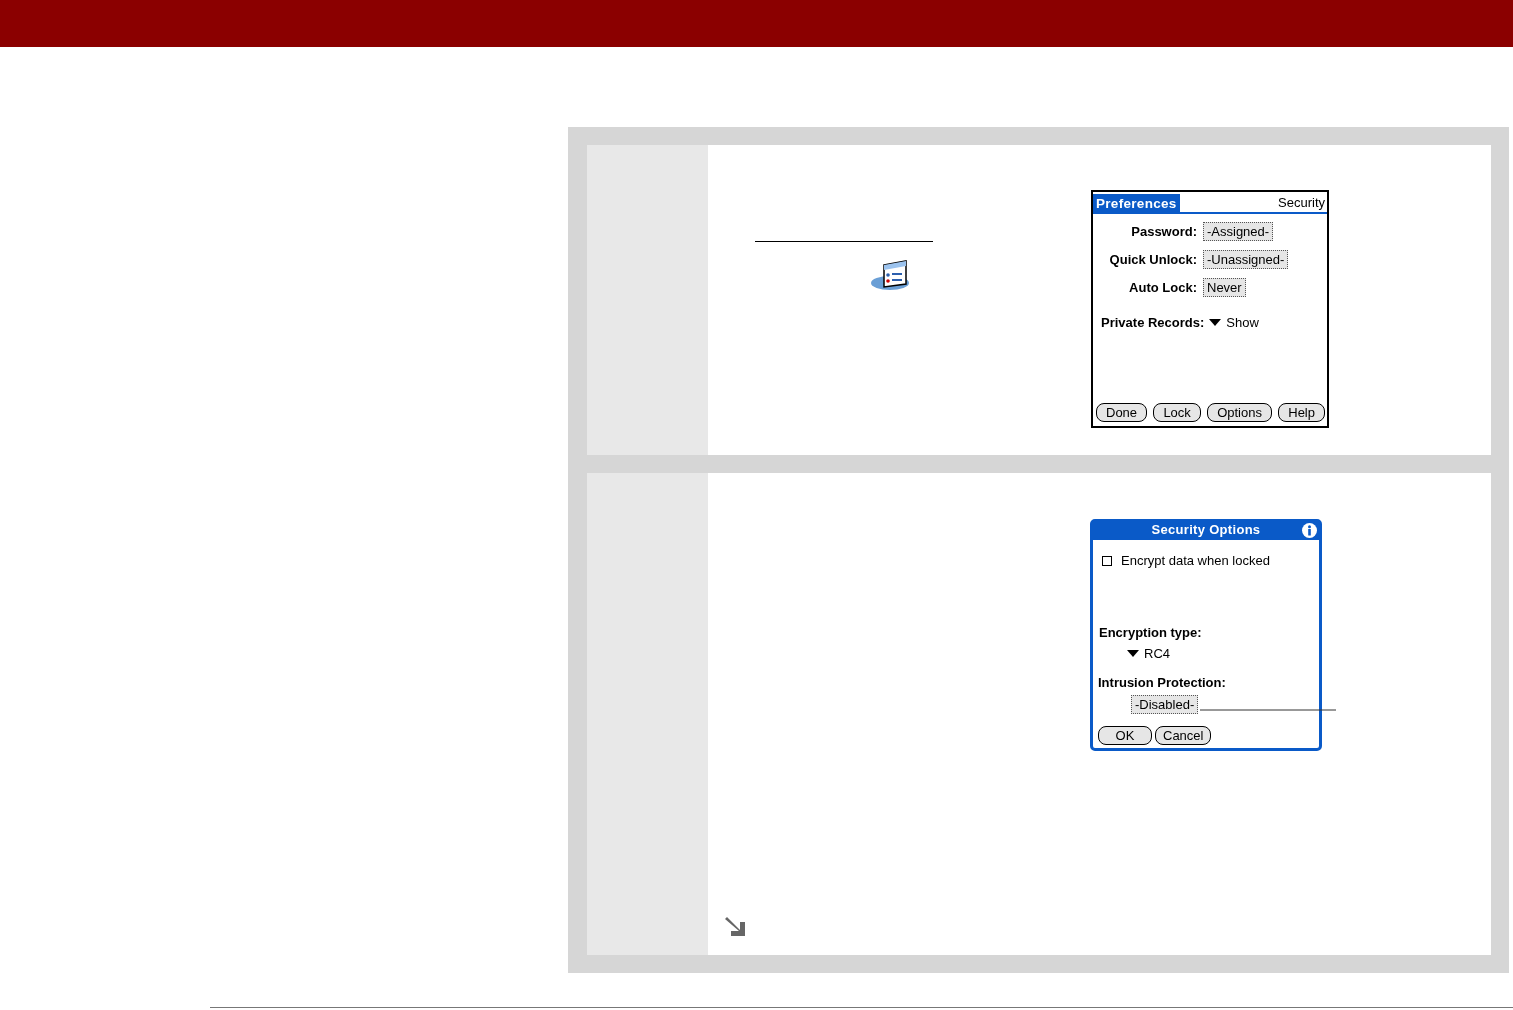 This screenshot has width=1513, height=1010. What do you see at coordinates (1309, 530) in the screenshot?
I see `info-icon` at bounding box center [1309, 530].